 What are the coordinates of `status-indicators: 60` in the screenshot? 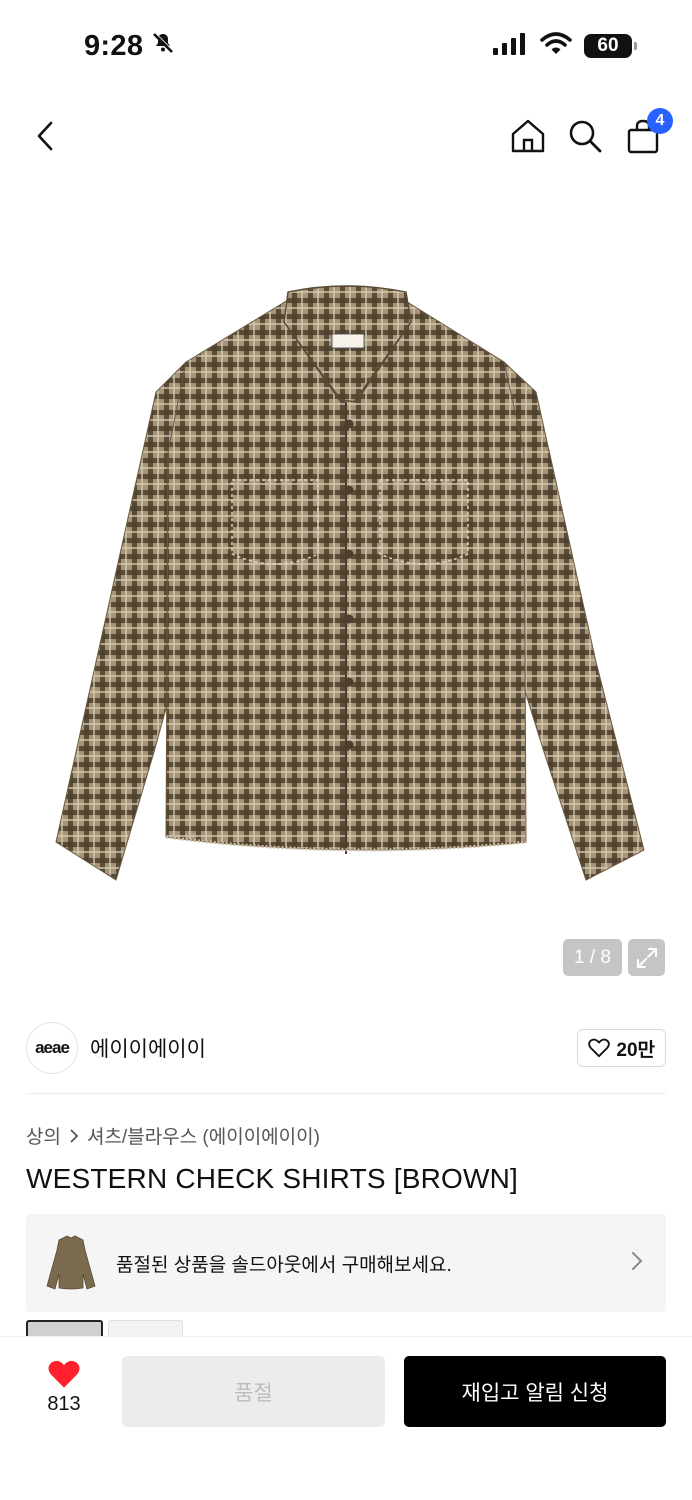 It's located at (564, 46).